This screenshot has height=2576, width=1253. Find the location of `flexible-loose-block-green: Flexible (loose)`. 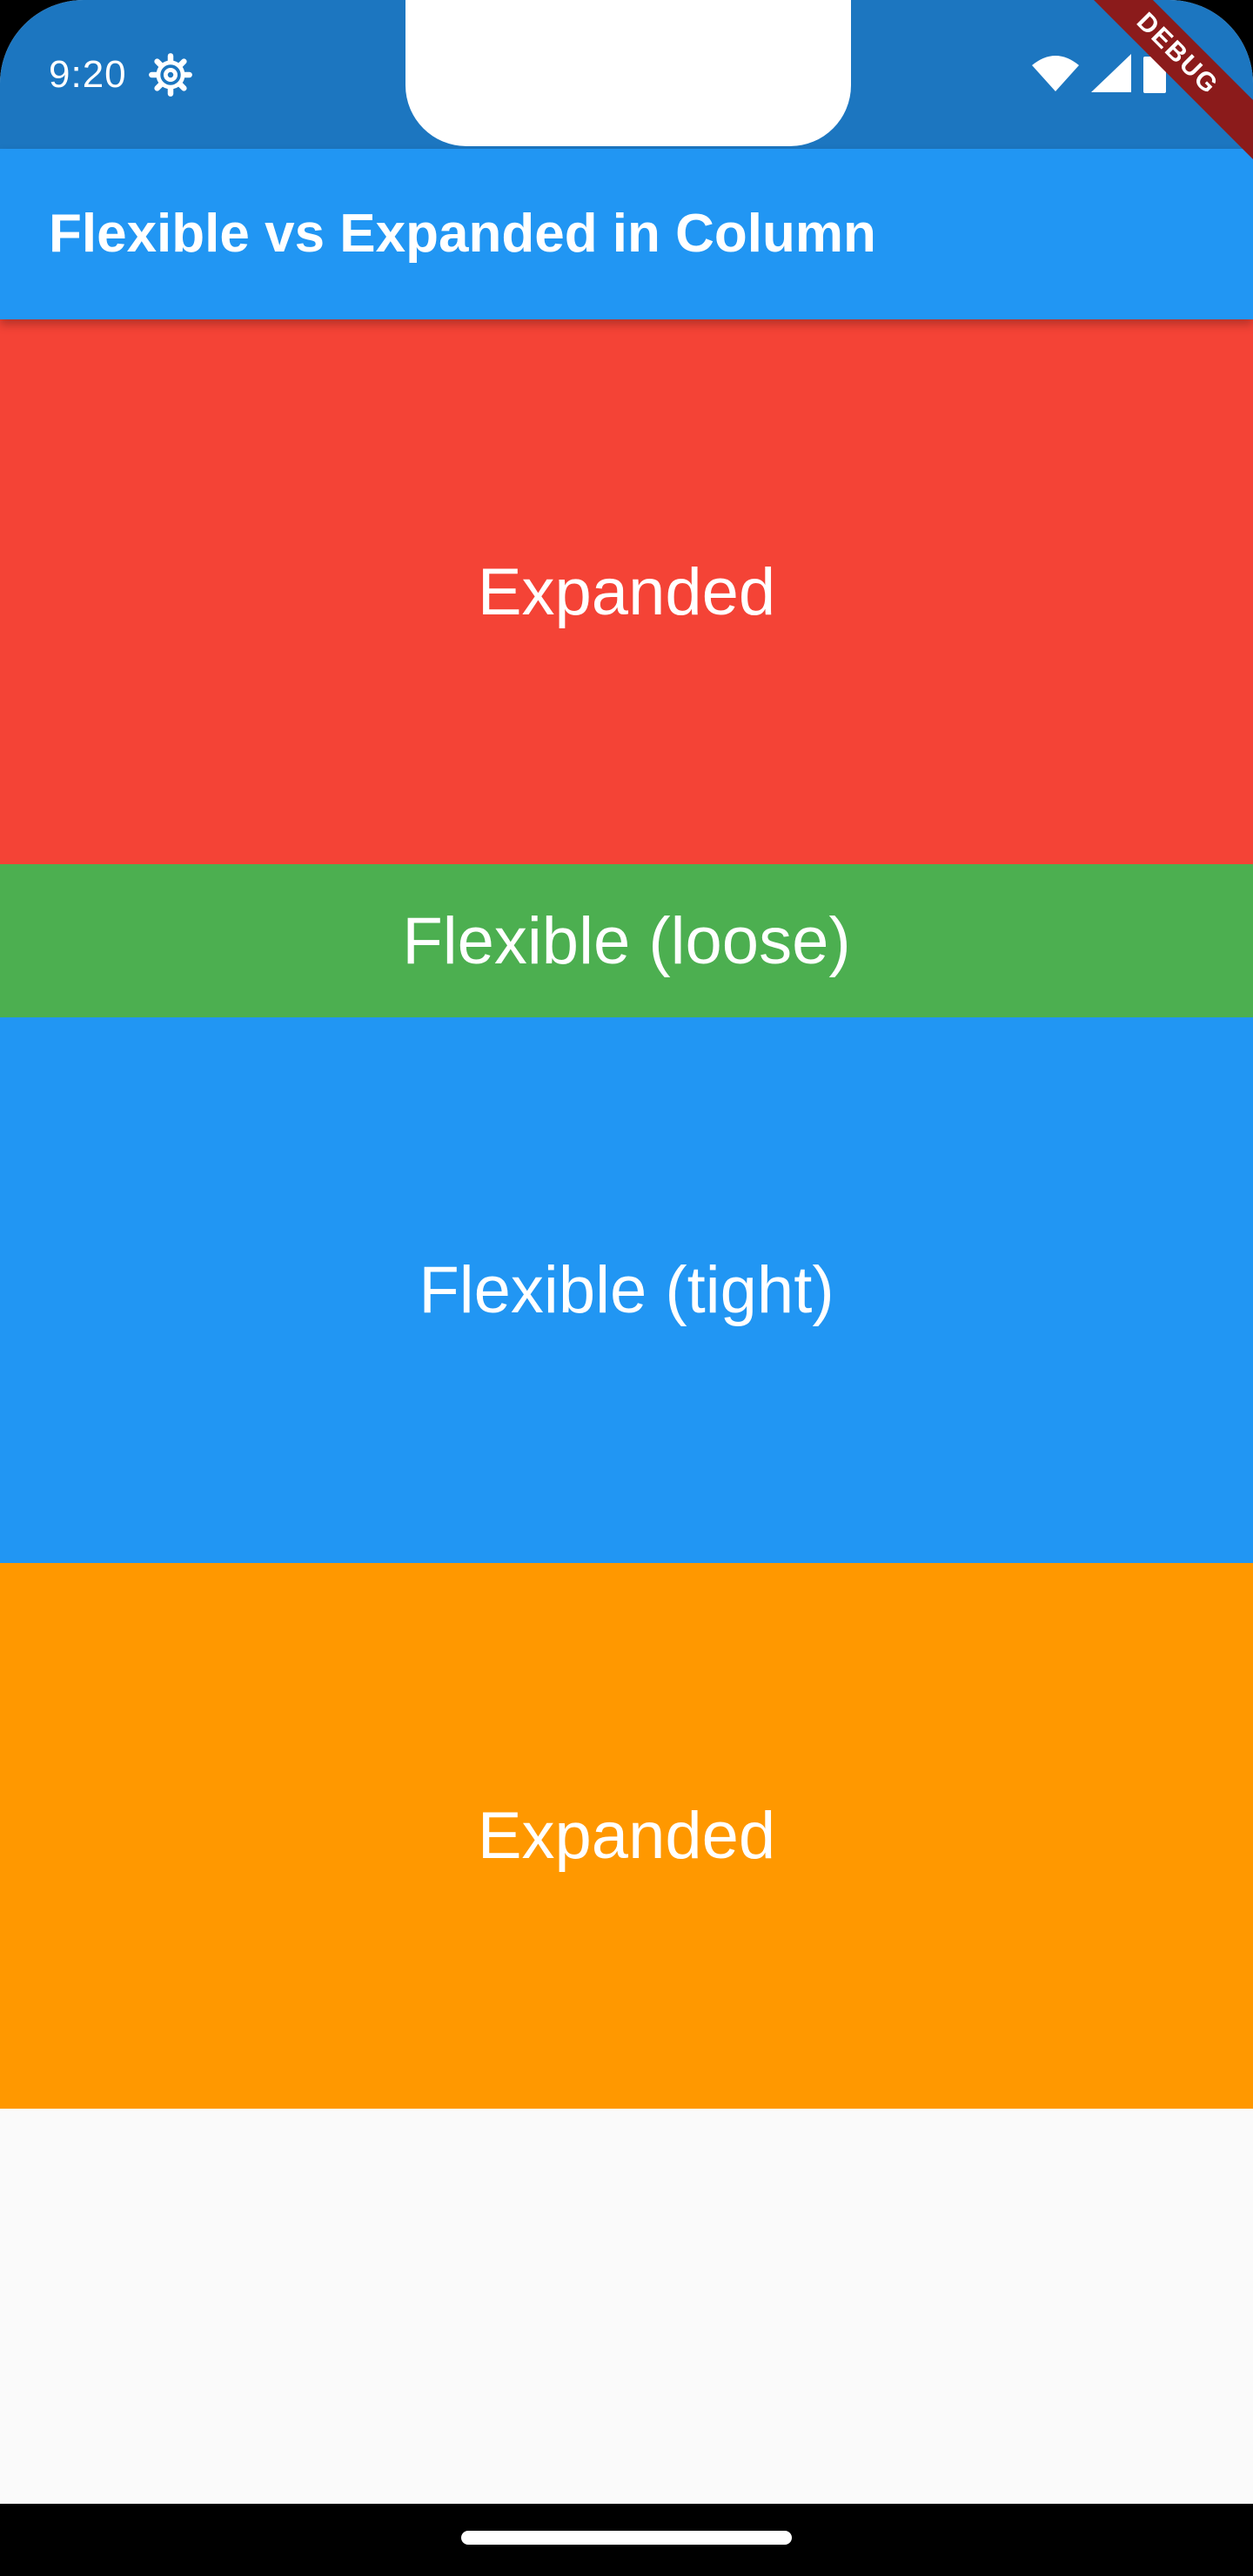

flexible-loose-block-green: Flexible (loose) is located at coordinates (626, 940).